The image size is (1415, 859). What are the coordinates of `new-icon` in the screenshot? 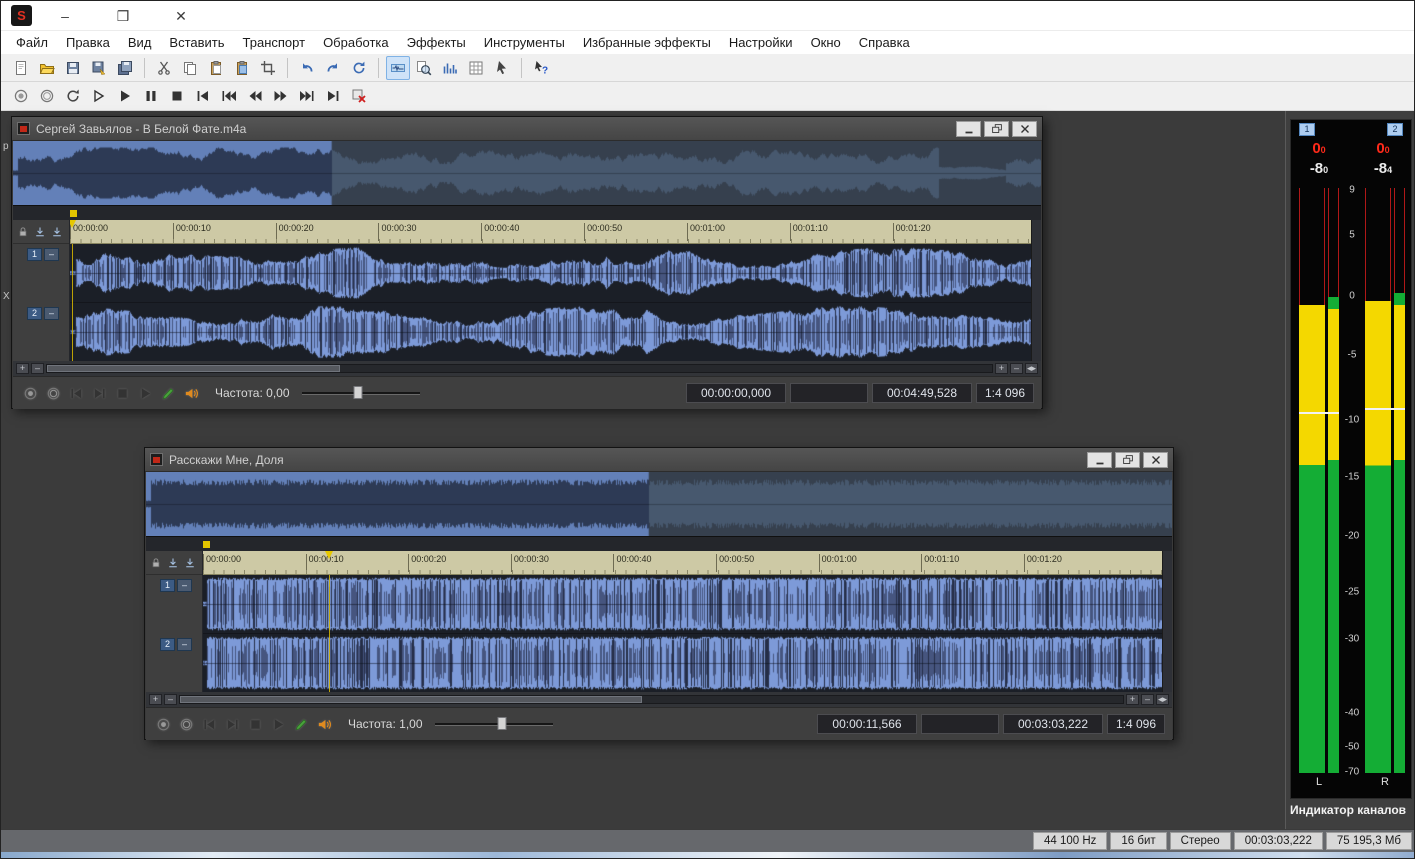 It's located at (21, 68).